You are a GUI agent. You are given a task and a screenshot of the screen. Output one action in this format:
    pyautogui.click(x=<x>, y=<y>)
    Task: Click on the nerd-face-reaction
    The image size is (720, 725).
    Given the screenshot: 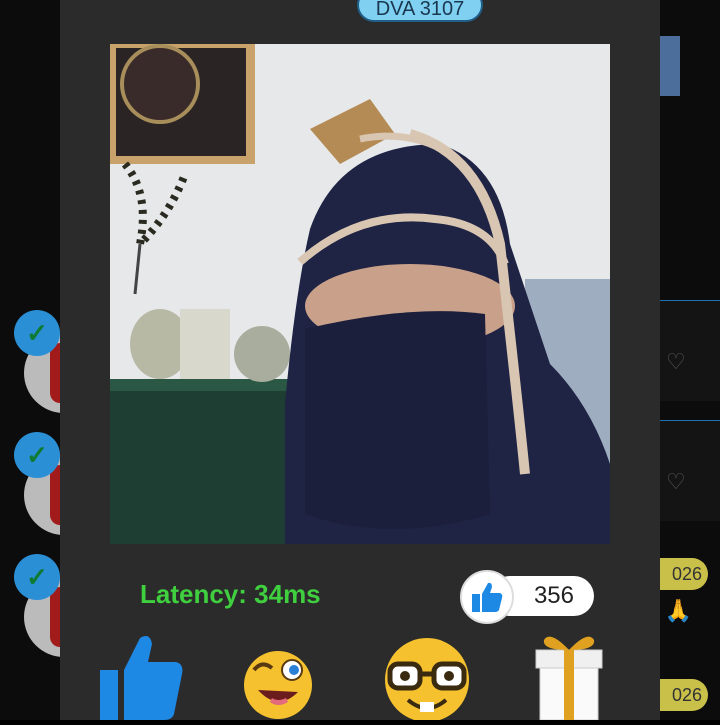 What is the action you would take?
    pyautogui.click(x=427, y=676)
    